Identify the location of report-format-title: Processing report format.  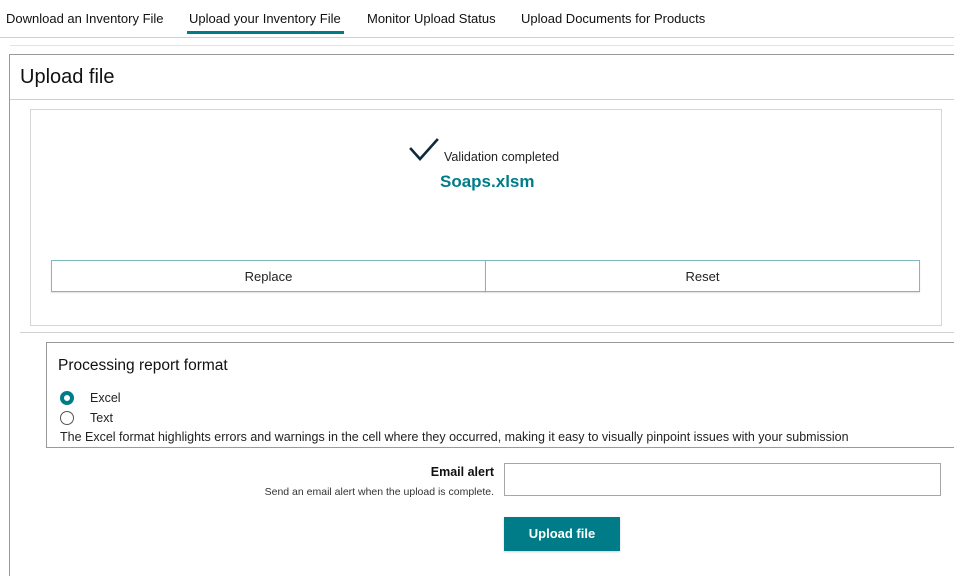
(143, 365).